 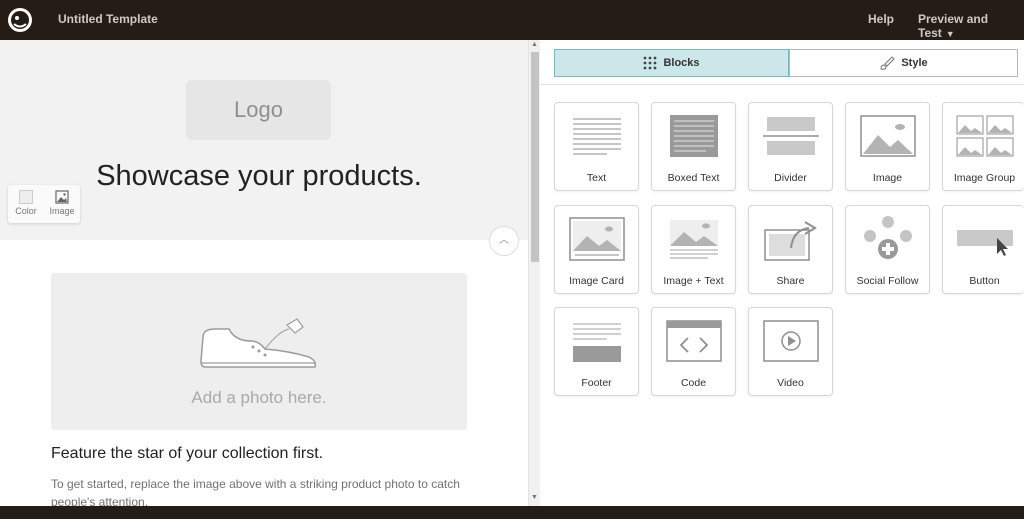 I want to click on block-label: Code, so click(x=693, y=383).